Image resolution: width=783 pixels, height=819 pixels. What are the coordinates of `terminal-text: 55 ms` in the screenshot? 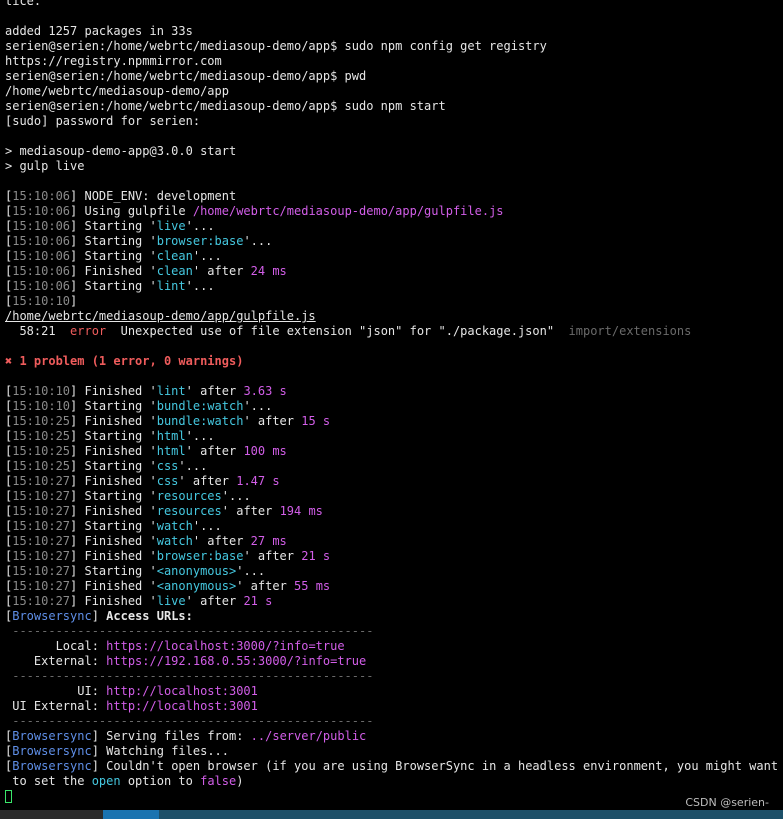 It's located at (312, 586).